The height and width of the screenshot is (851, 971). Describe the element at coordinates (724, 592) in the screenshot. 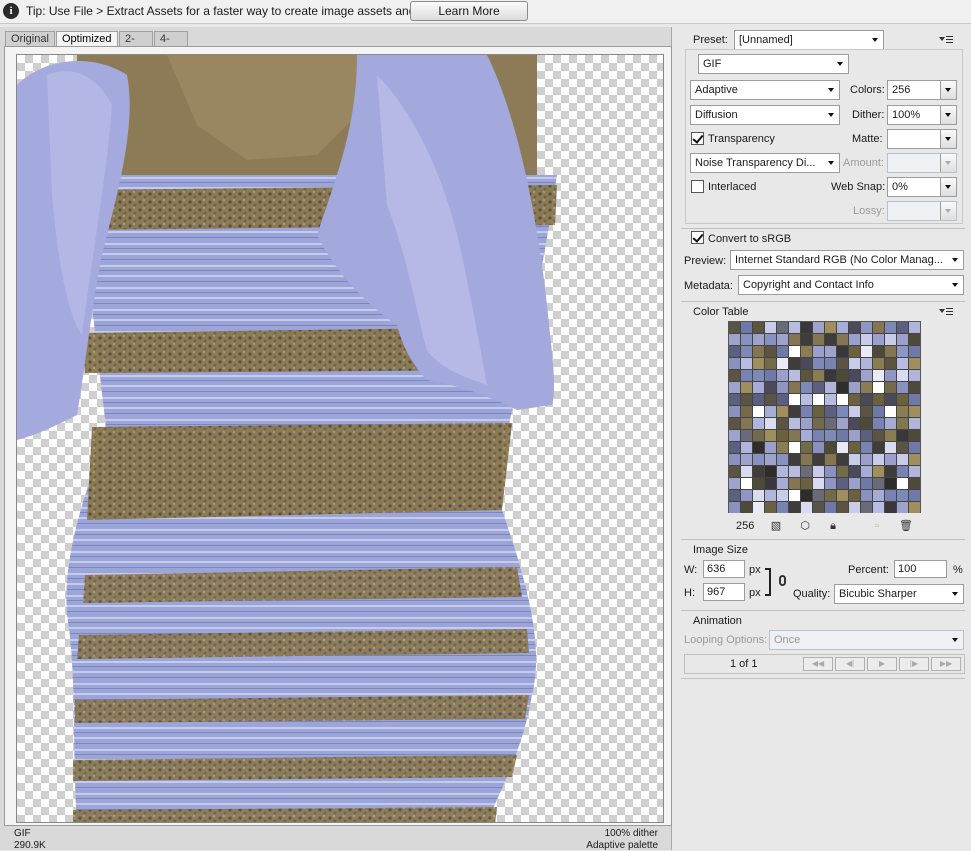

I see `height-input: 967` at that location.